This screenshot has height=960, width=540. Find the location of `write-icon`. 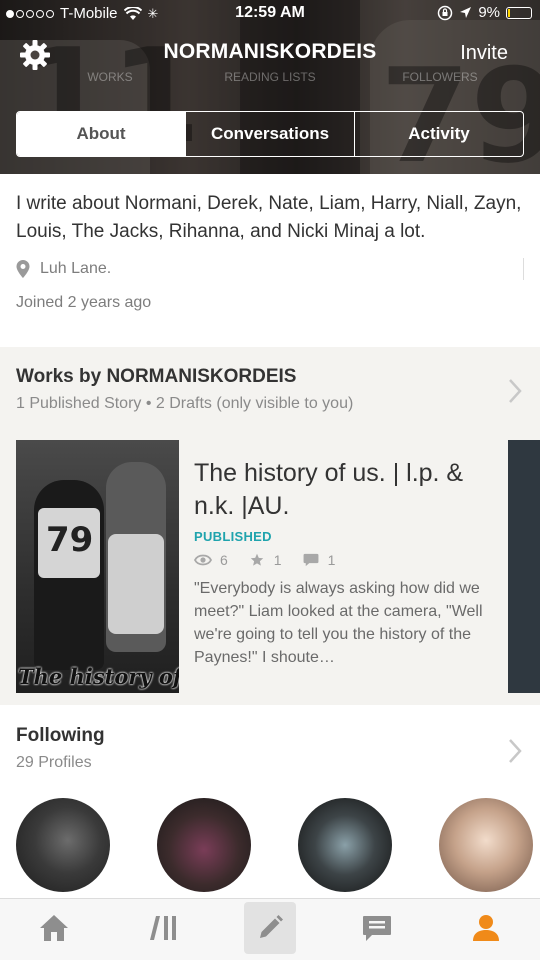

write-icon is located at coordinates (271, 926).